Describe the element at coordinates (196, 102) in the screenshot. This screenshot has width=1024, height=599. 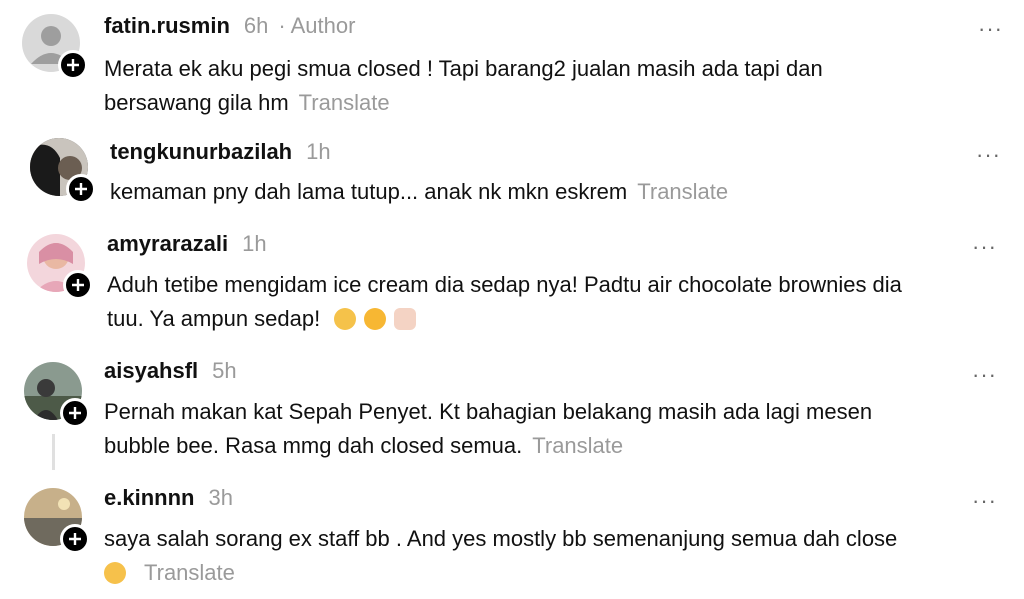
I see `comment-text: bersawang gila hm` at that location.